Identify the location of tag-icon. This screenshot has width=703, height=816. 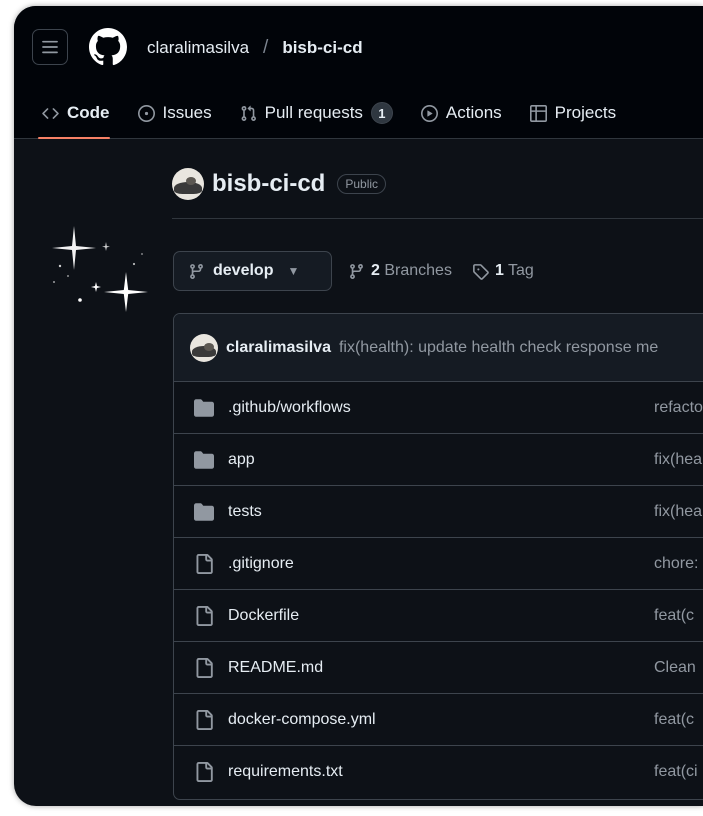
(481, 271).